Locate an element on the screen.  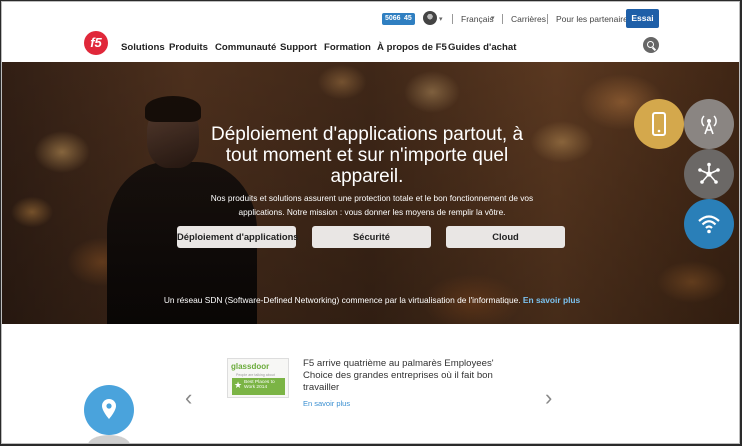
antenna-icon is located at coordinates (709, 125).